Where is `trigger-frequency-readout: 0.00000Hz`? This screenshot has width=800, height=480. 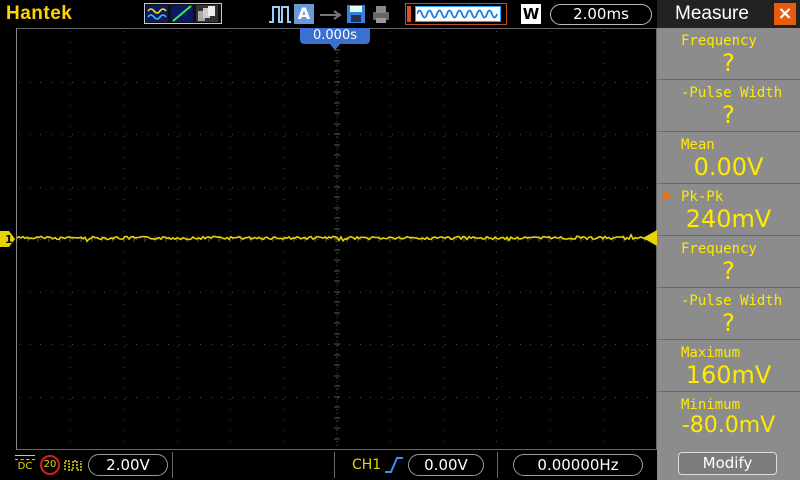 trigger-frequency-readout: 0.00000Hz is located at coordinates (578, 465).